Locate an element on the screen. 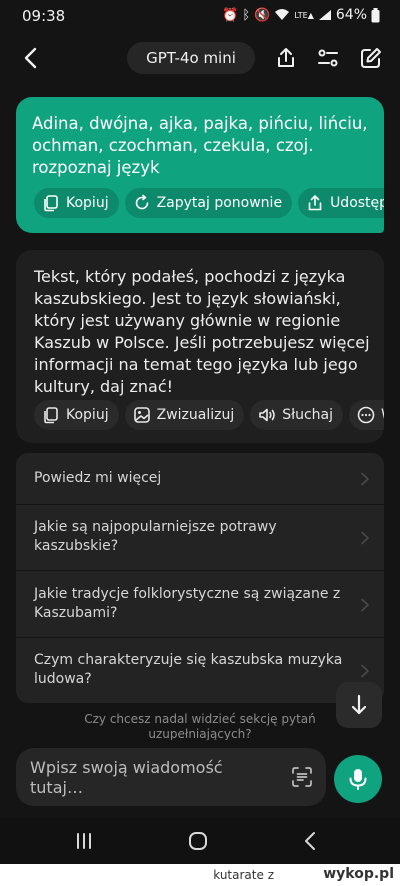 The height and width of the screenshot is (886, 400). ask-again-button: Zapytaj ponownie is located at coordinates (208, 203).